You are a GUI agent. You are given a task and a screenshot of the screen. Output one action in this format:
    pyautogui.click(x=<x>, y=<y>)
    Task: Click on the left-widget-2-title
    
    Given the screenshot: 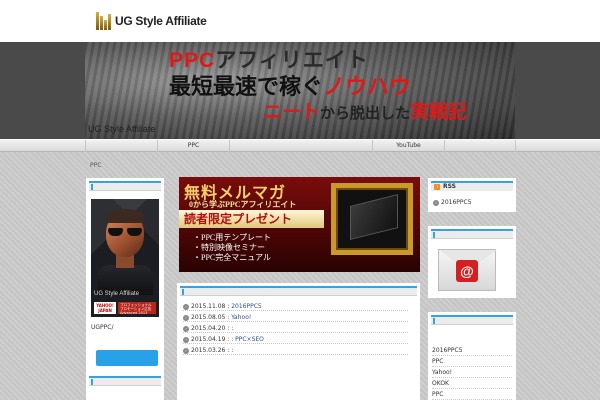 What is the action you would take?
    pyautogui.click(x=125, y=381)
    